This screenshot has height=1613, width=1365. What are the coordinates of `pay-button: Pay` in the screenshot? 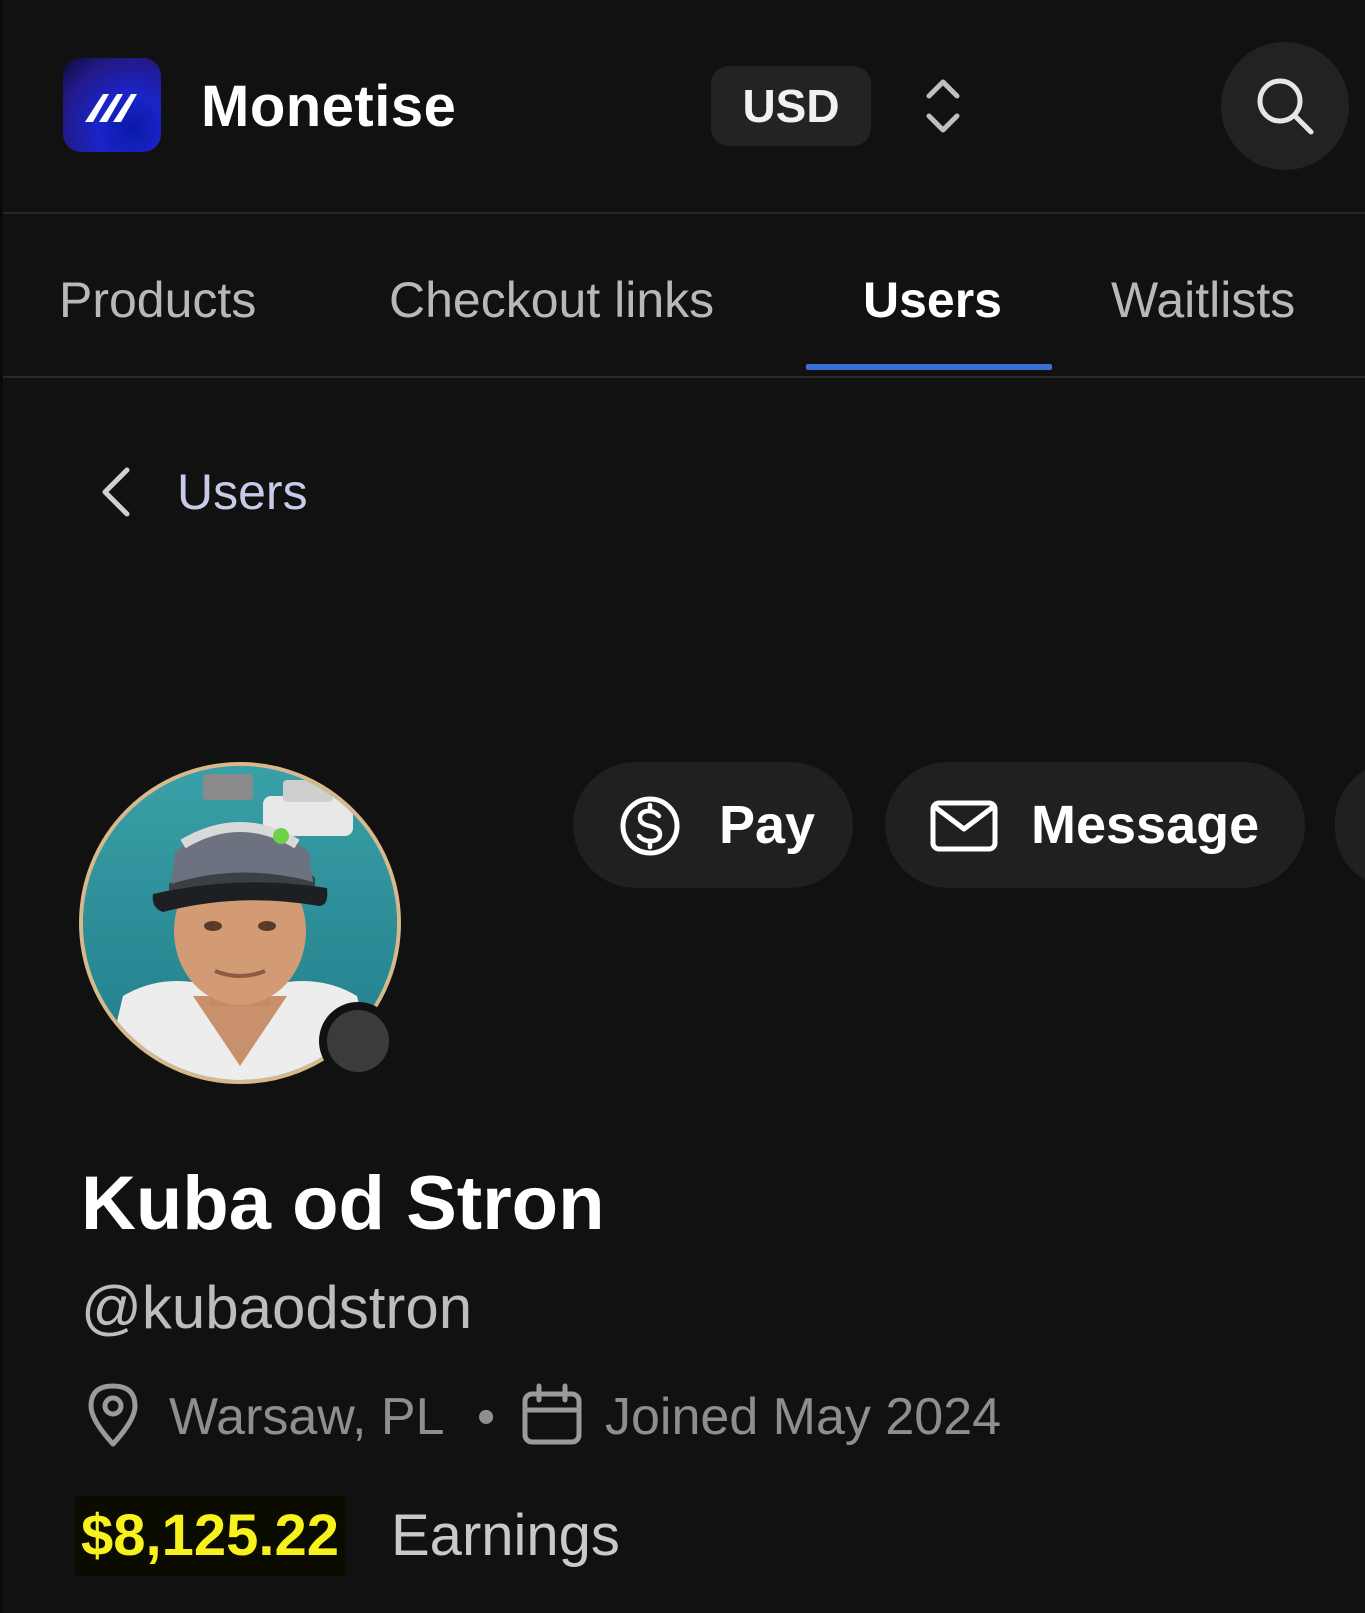 It's located at (713, 825).